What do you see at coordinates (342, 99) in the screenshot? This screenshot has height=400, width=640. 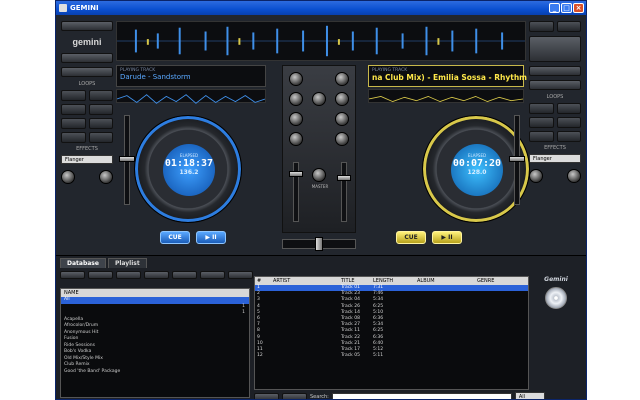 I see `mixer-eq-high-right` at bounding box center [342, 99].